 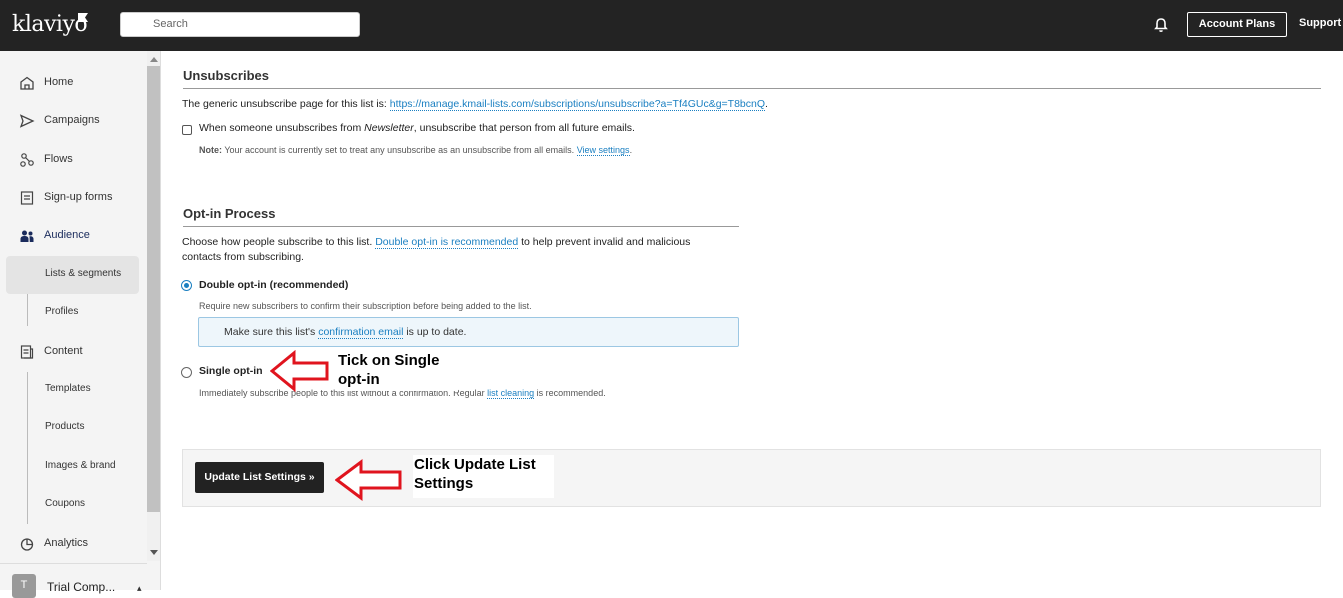 What do you see at coordinates (27, 544) in the screenshot?
I see `analytics-icon` at bounding box center [27, 544].